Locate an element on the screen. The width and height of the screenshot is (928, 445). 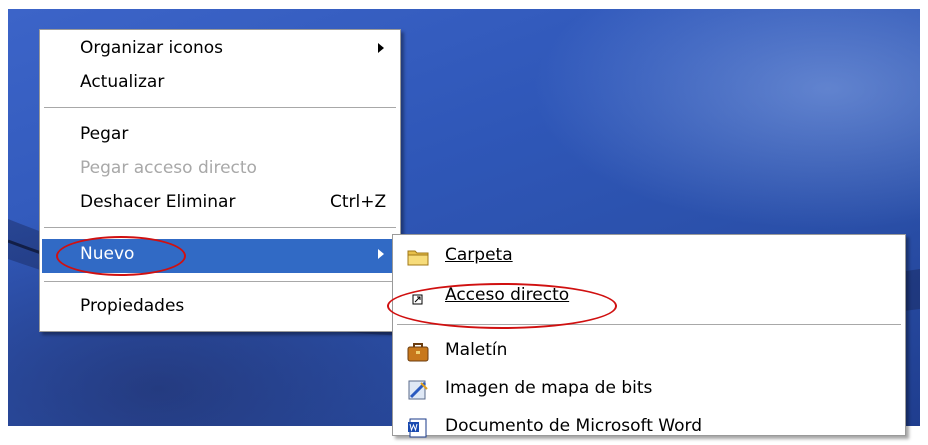
menu-item-label: Actualizar is located at coordinates (122, 82).